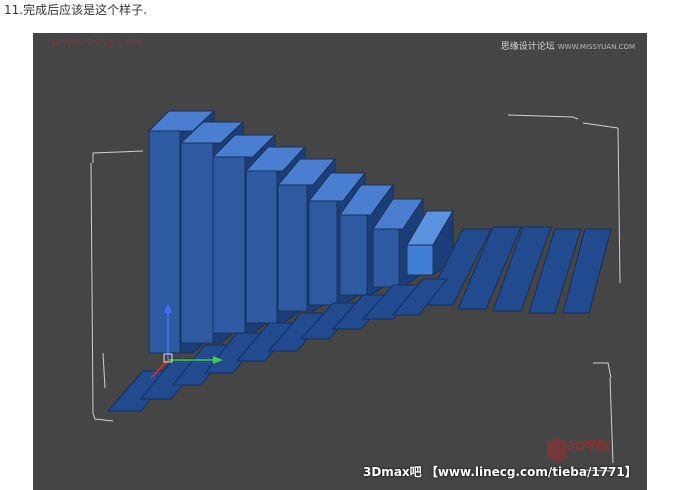  Describe the element at coordinates (500, 472) in the screenshot. I see `bottom-watermark: 3Dmax吧 【www.linecg.com/tieba/1771】` at that location.